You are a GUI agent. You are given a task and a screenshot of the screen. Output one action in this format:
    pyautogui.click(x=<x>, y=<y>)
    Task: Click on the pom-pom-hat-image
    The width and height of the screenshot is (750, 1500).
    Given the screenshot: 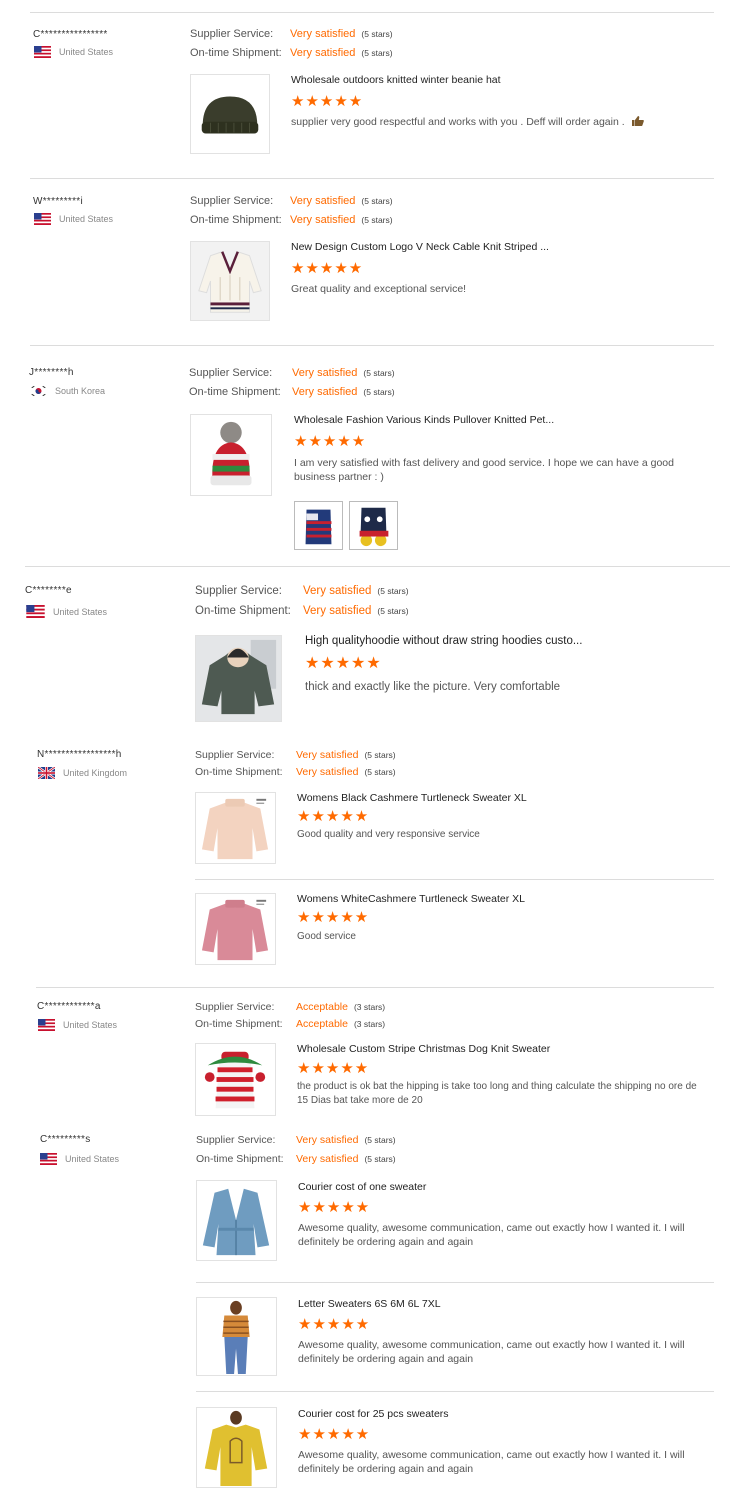 What is the action you would take?
    pyautogui.click(x=231, y=455)
    